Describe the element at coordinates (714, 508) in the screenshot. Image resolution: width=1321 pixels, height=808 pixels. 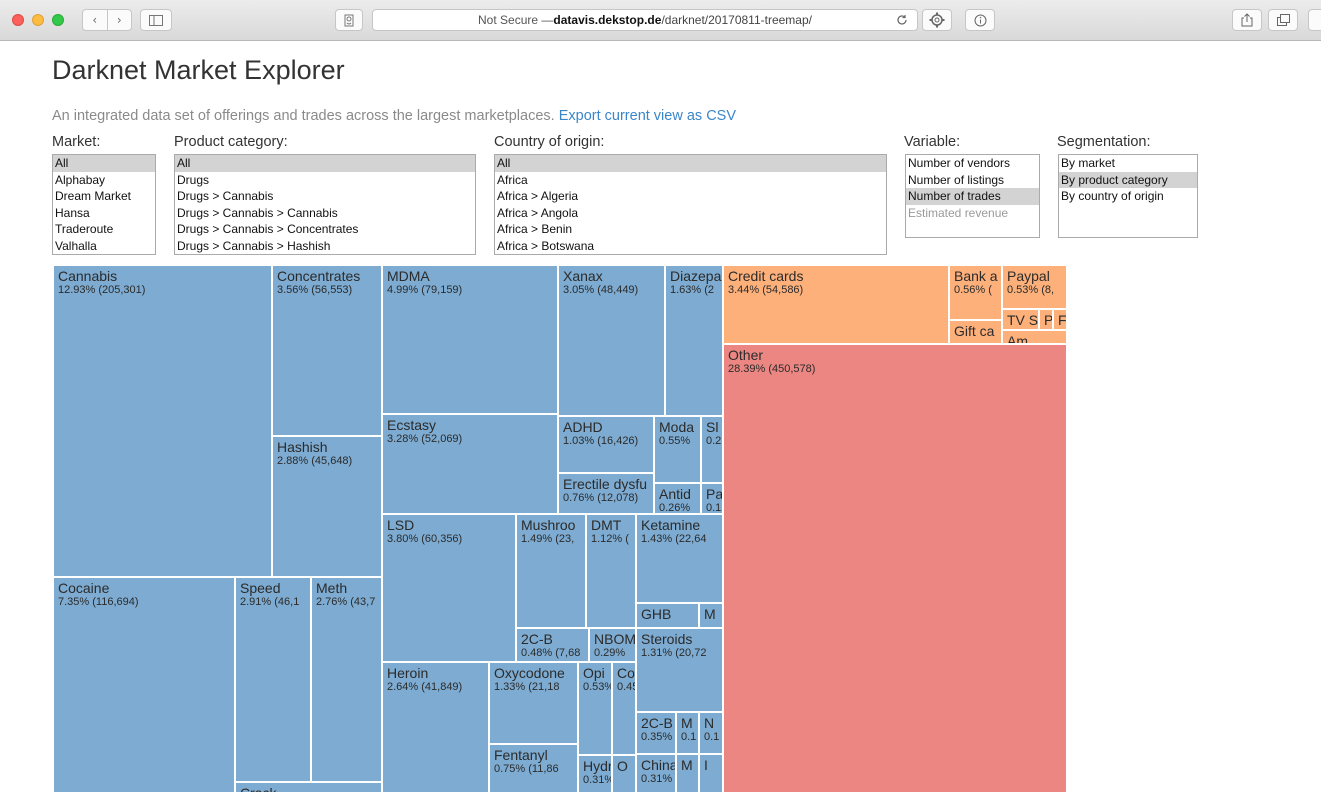
I see `cell-value: 0.1` at that location.